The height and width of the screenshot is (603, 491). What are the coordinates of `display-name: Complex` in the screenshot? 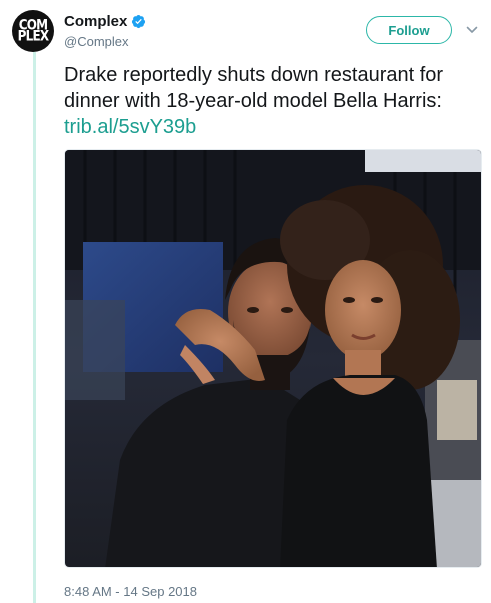 It's located at (95, 21).